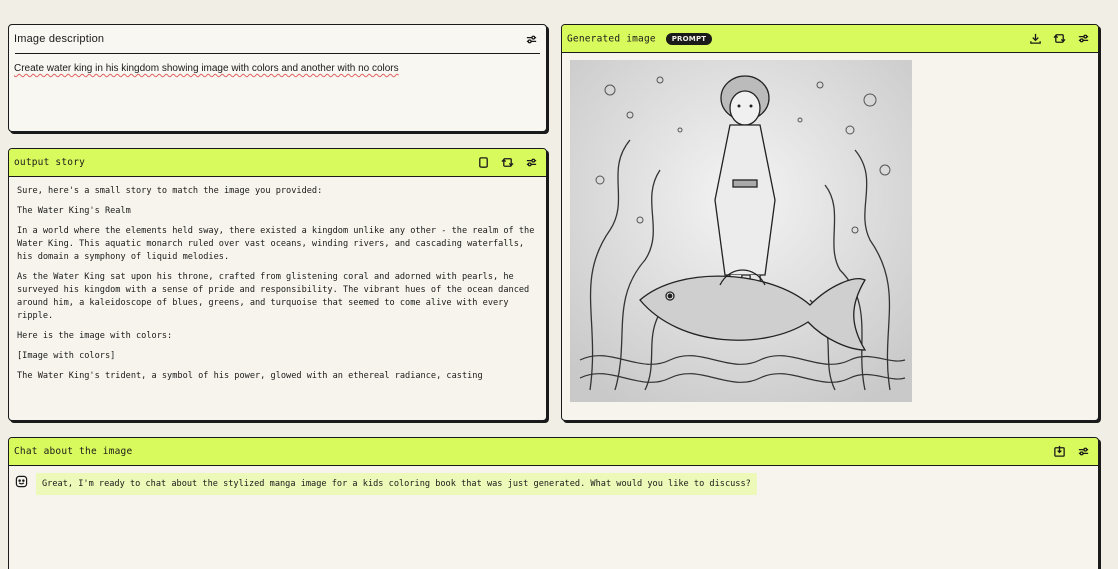  I want to click on output-story-title: output story, so click(50, 162).